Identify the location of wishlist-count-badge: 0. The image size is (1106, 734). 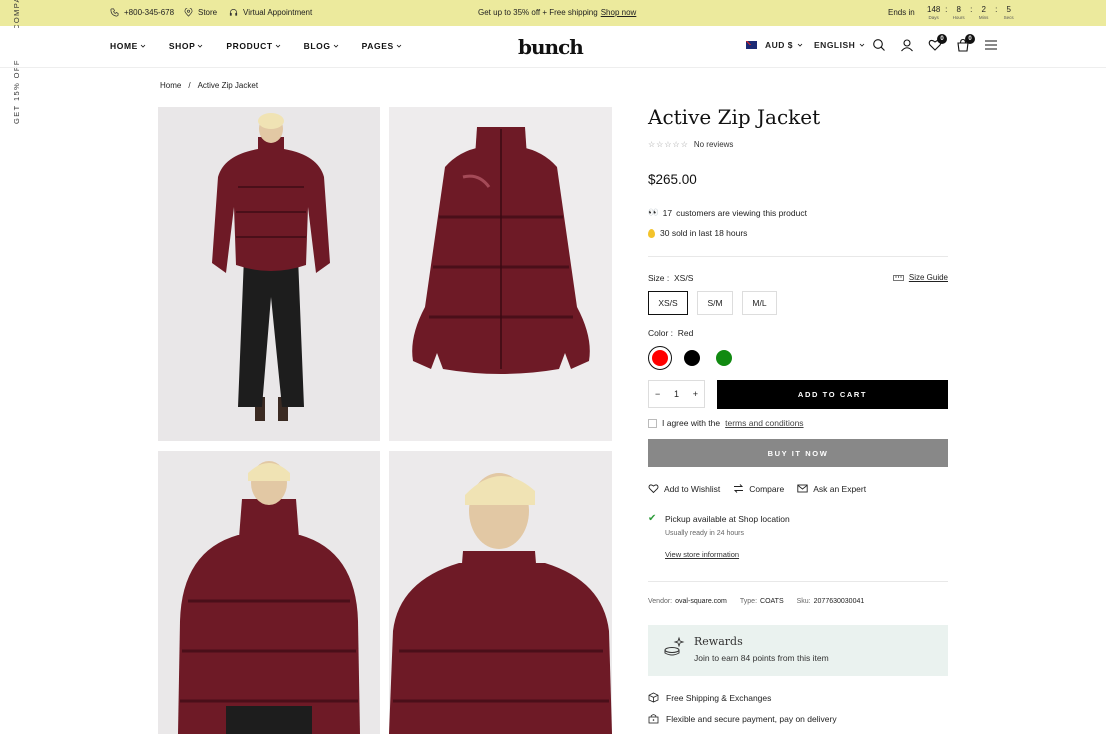
(942, 39).